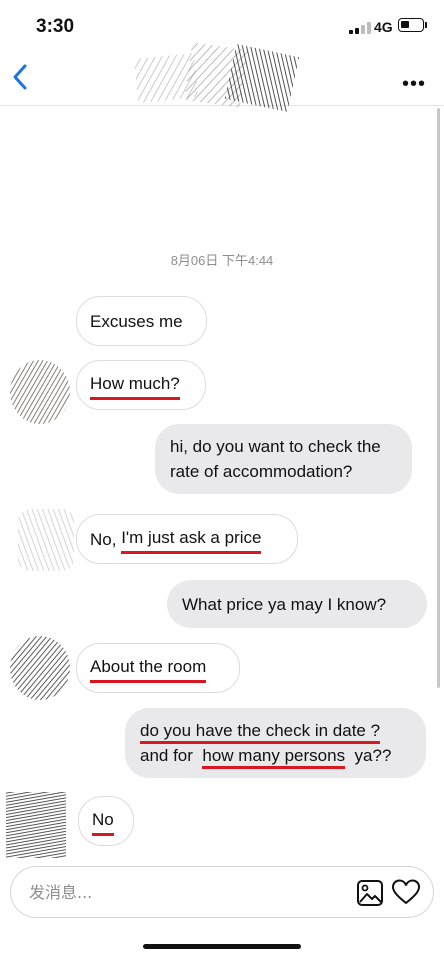  I want to click on status-time: 3:30, so click(55, 26).